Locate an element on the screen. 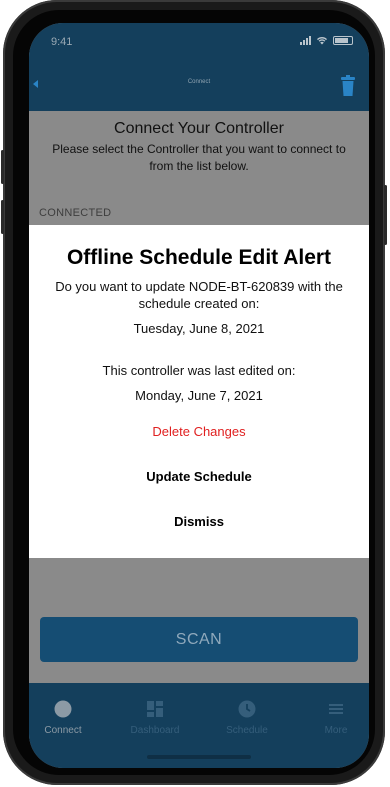  tab-label: Schedule is located at coordinates (247, 730).